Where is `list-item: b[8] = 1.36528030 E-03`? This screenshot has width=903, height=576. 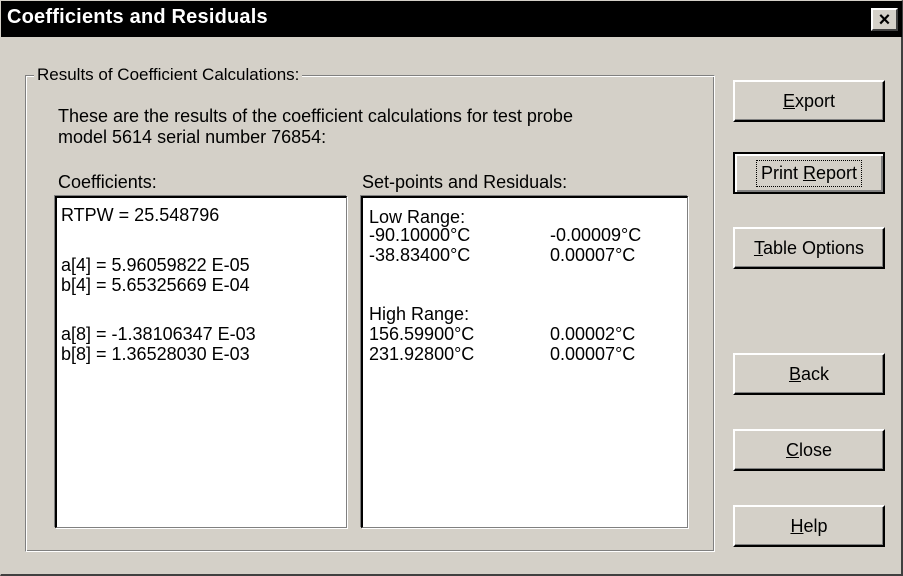
list-item: b[8] = 1.36528030 E-03 is located at coordinates (155, 354).